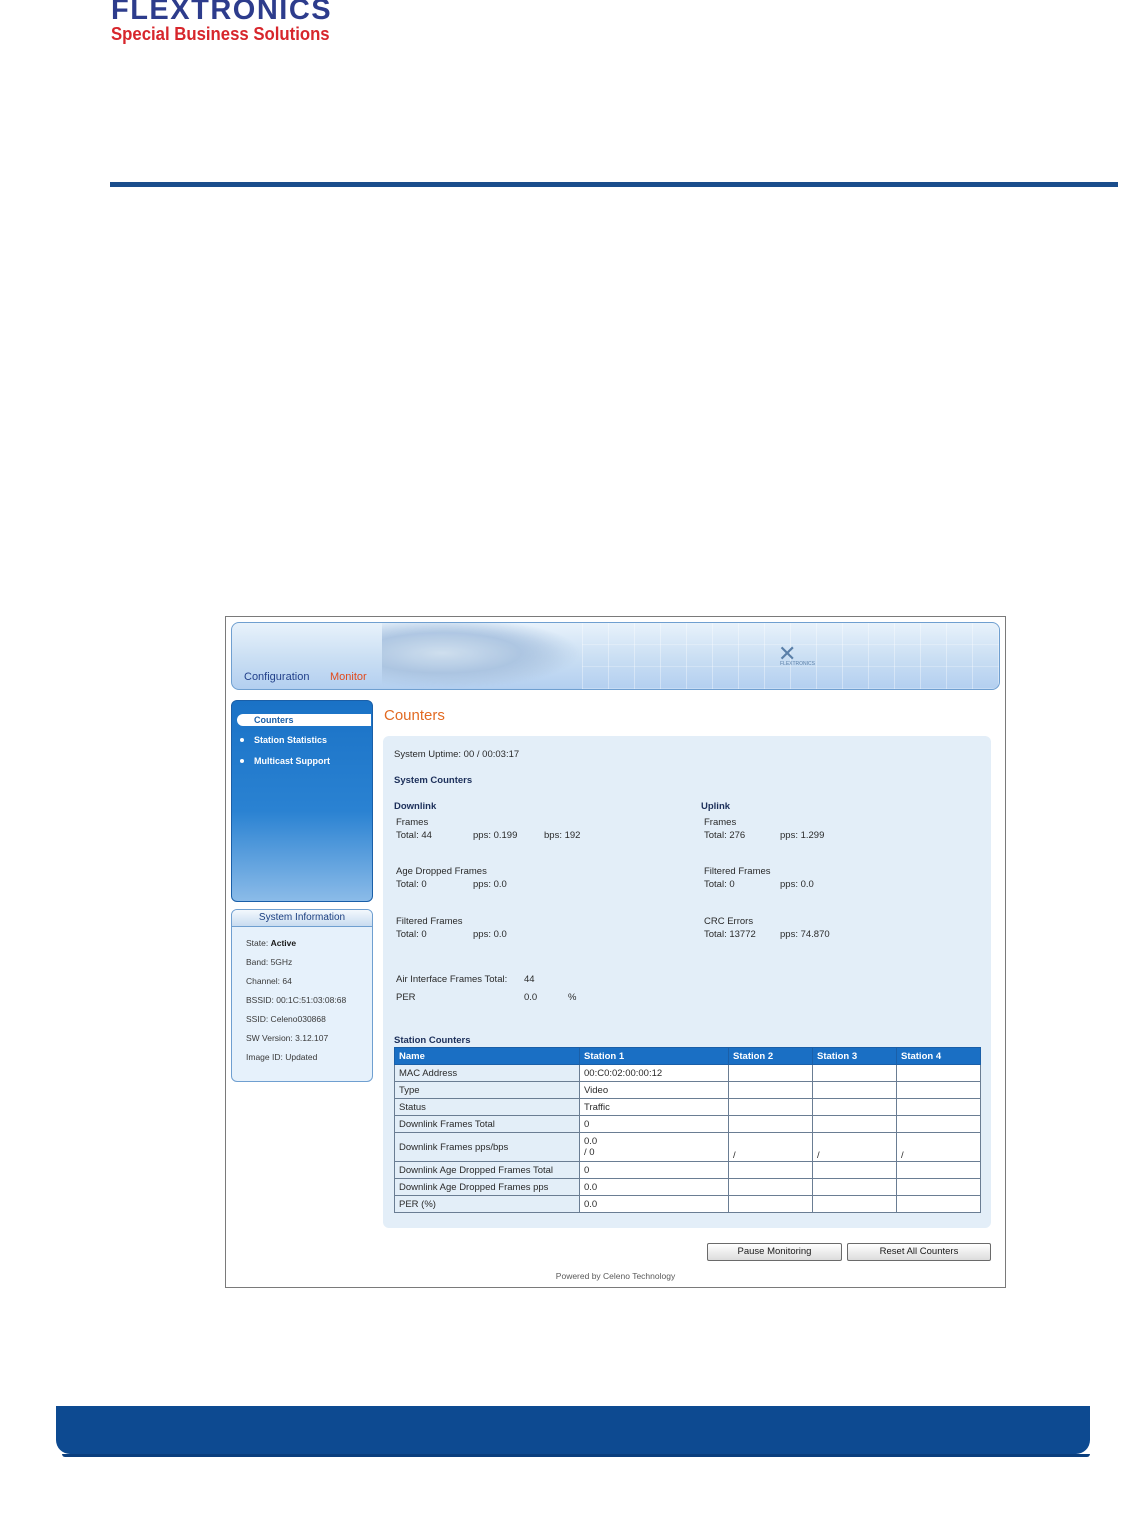  I want to click on header-rule, so click(614, 184).